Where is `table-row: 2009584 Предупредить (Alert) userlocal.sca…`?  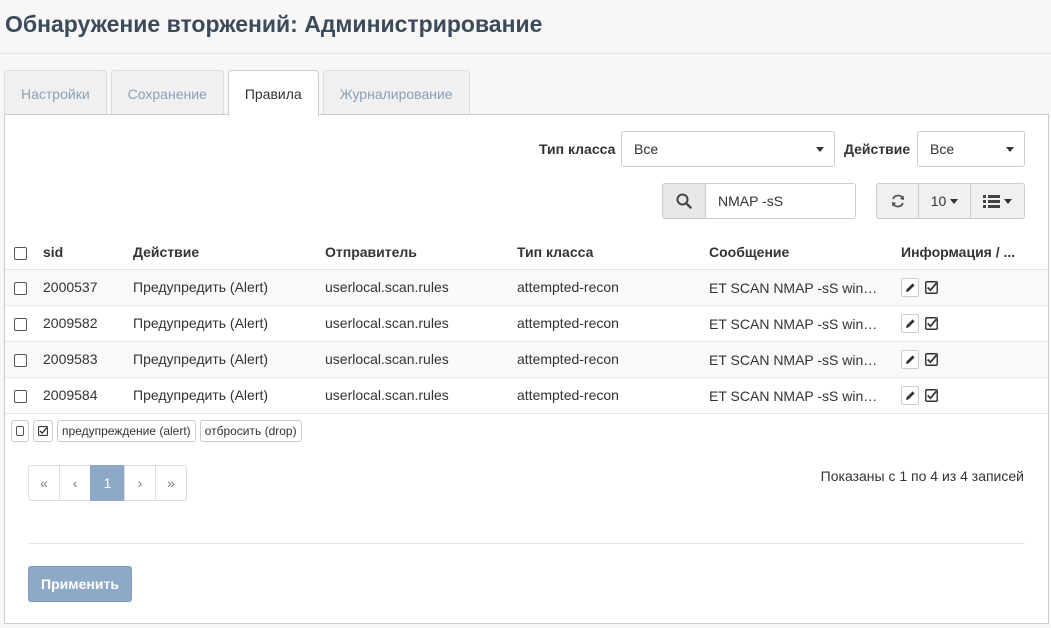 table-row: 2009584 Предупредить (Alert) userlocal.sca… is located at coordinates (526, 395).